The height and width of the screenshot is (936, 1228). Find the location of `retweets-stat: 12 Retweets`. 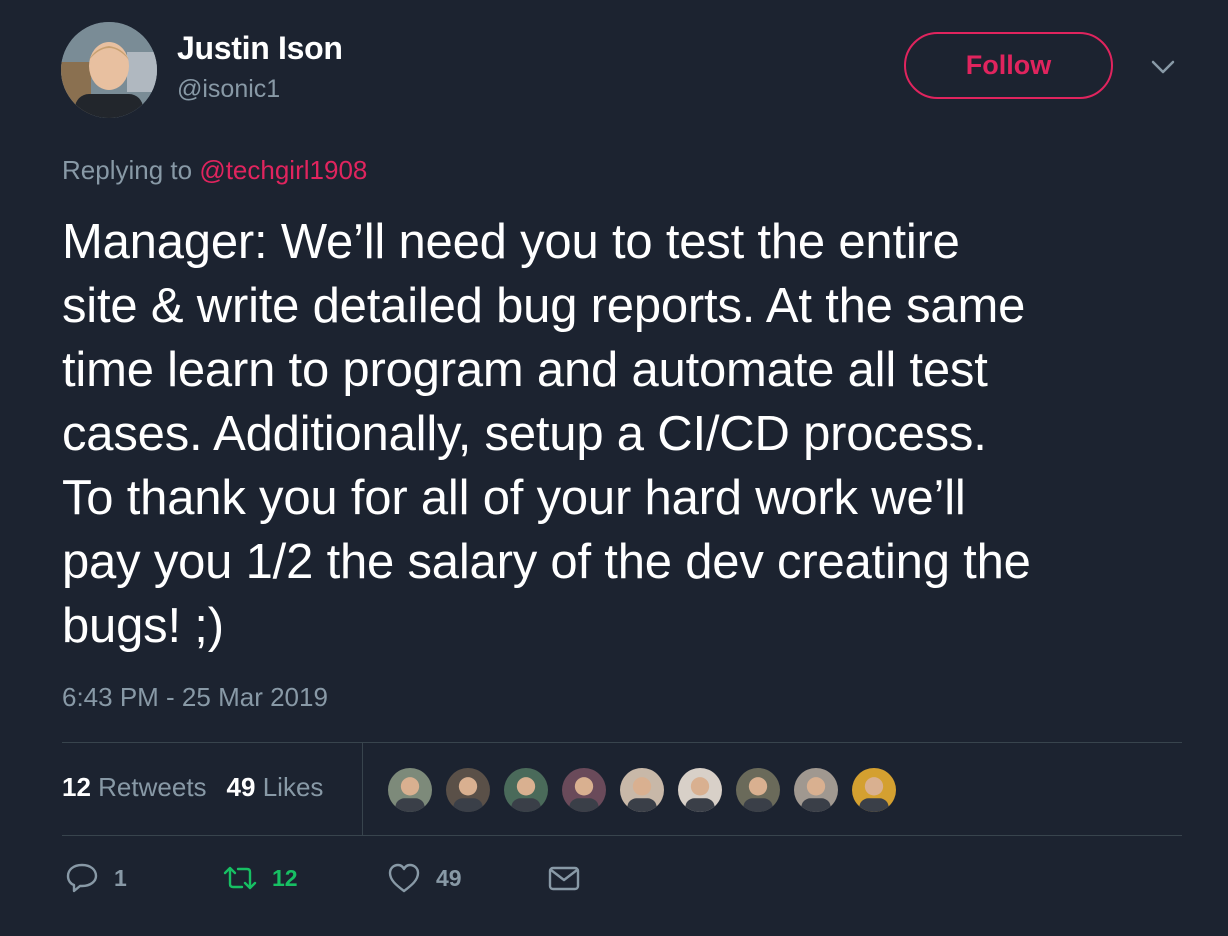

retweets-stat: 12 Retweets is located at coordinates (134, 787).